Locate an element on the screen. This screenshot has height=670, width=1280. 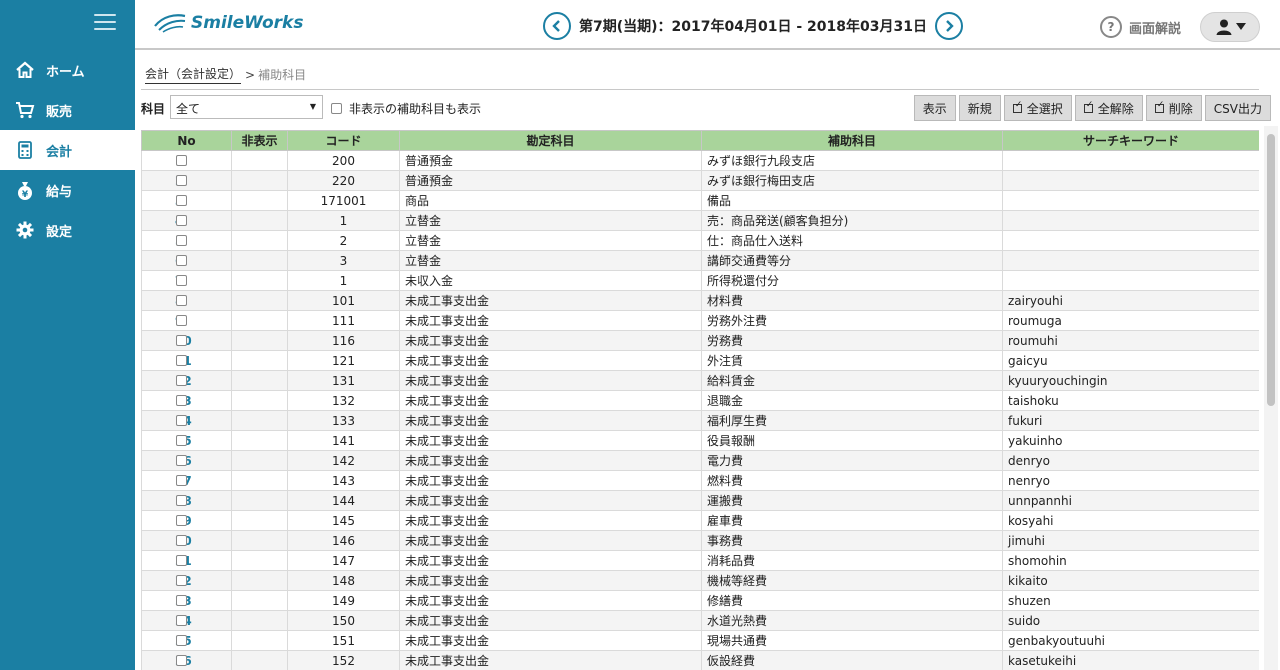
table-row: 12 131未成工事支出金給料賃金kyuuryouchingin is located at coordinates (700, 380).